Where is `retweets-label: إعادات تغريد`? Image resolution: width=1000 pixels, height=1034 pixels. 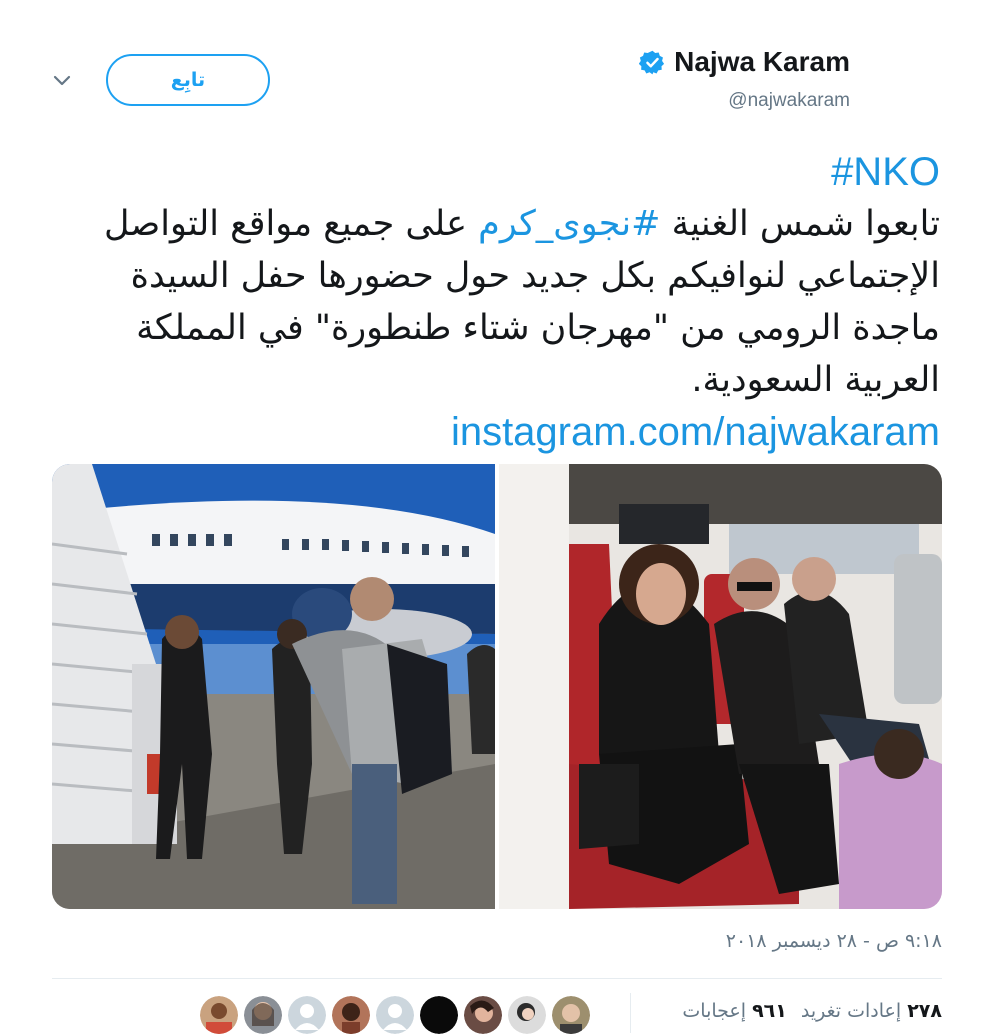 retweets-label: إعادات تغريد is located at coordinates (851, 1011).